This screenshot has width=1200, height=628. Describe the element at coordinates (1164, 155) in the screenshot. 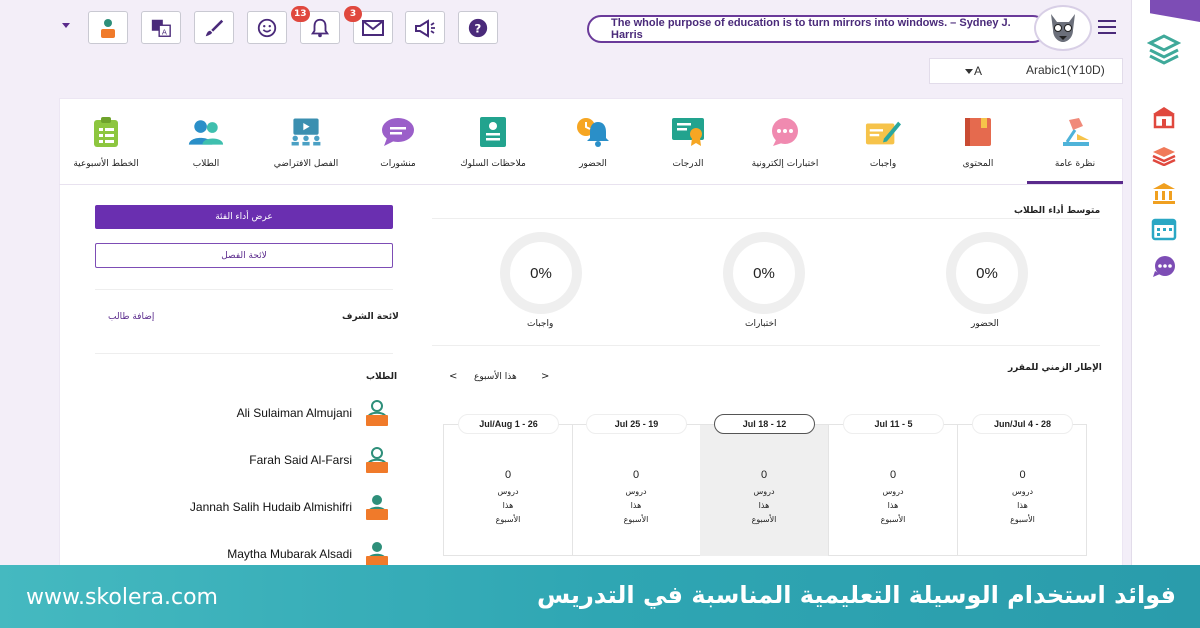

I see `books-icon` at that location.